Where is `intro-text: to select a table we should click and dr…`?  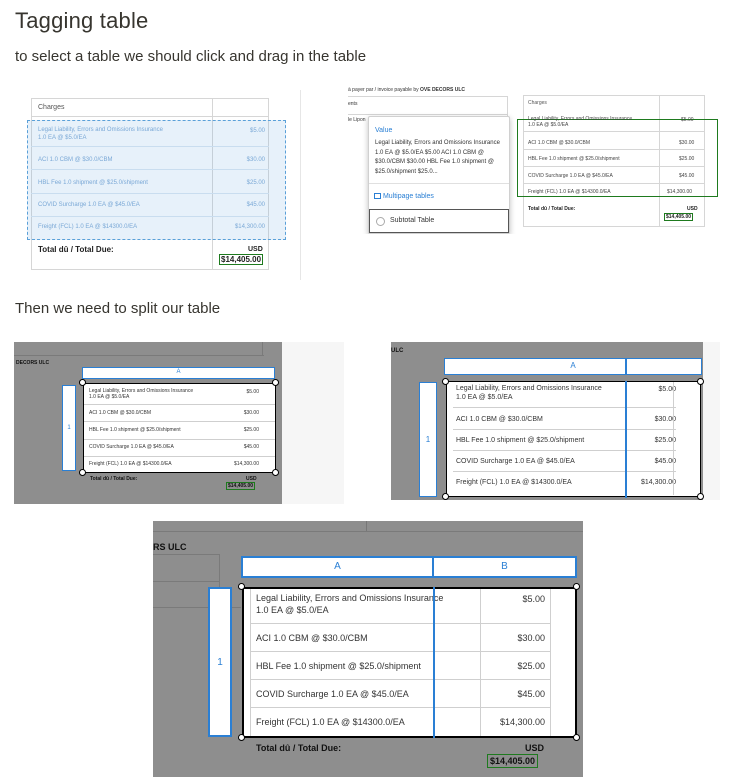 intro-text: to select a table we should click and dr… is located at coordinates (191, 56).